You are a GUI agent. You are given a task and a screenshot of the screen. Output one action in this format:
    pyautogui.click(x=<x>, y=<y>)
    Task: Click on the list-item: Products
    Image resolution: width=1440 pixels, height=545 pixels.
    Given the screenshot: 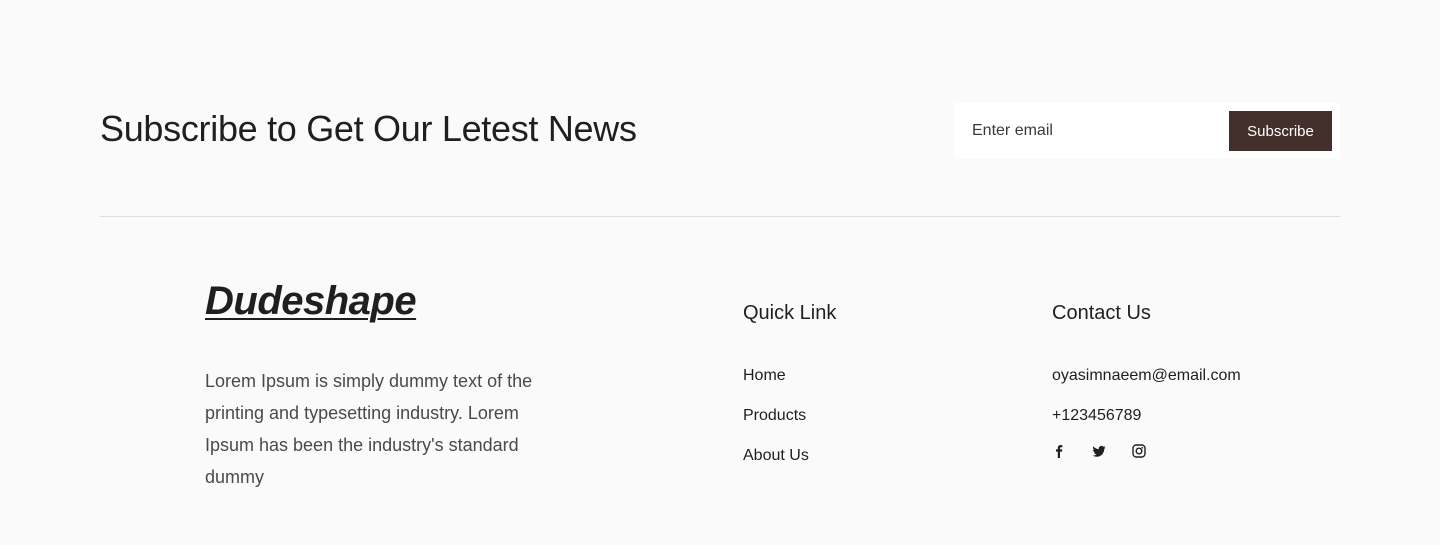 What is the action you would take?
    pyautogui.click(x=776, y=424)
    